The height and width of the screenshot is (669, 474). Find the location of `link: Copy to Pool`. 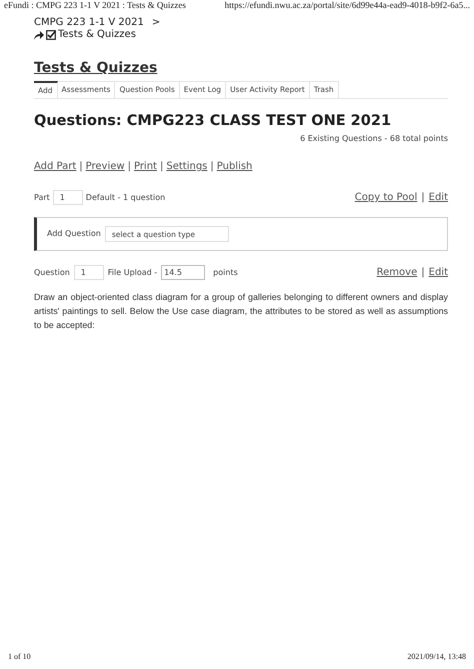

link: Copy to Pool is located at coordinates (386, 197).